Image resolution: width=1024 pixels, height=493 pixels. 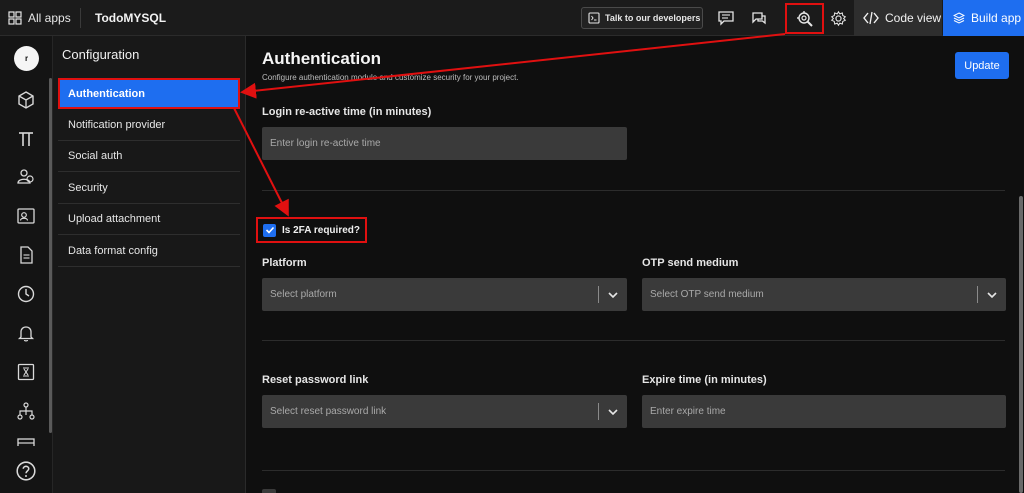 I want to click on login-reactive-label: Login re-active time (in minutes), so click(x=347, y=112).